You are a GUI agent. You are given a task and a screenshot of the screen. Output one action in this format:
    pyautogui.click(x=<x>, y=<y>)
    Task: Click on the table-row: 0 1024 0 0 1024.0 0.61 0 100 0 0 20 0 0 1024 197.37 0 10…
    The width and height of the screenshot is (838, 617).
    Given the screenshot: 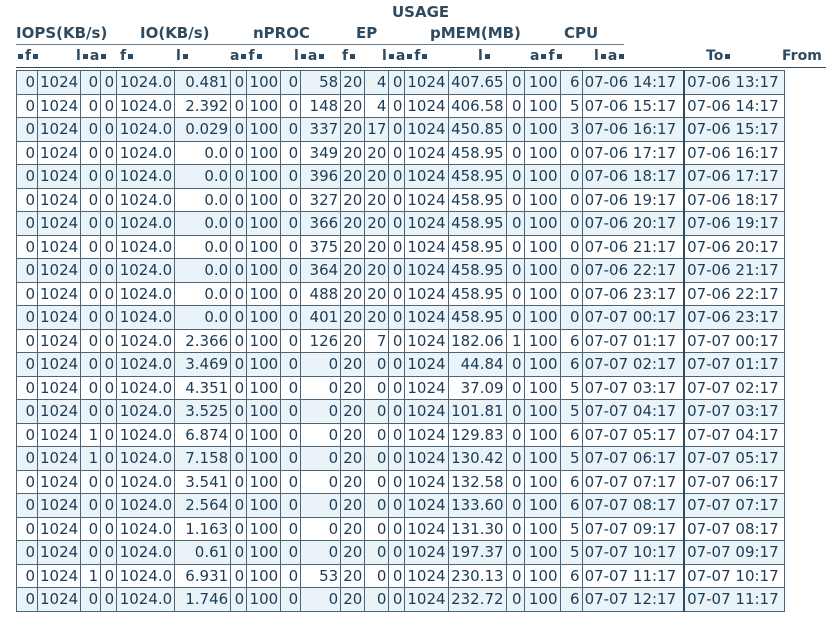 What is the action you would take?
    pyautogui.click(x=400, y=552)
    